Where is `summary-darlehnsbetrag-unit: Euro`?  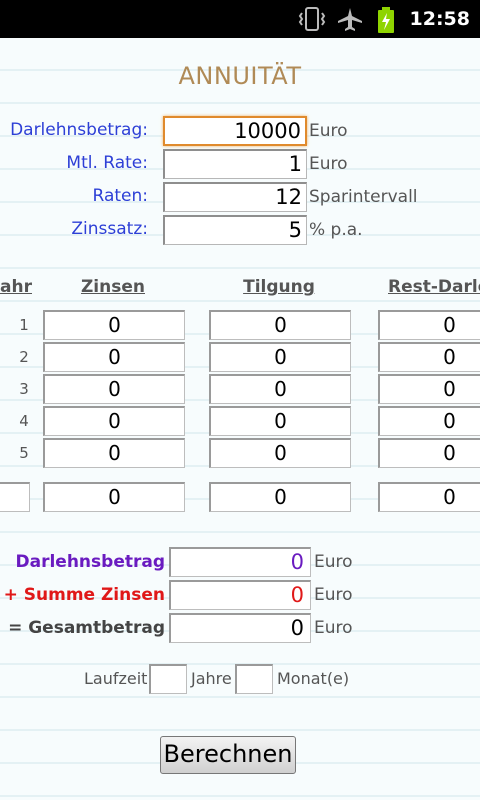
summary-darlehnsbetrag-unit: Euro is located at coordinates (333, 562).